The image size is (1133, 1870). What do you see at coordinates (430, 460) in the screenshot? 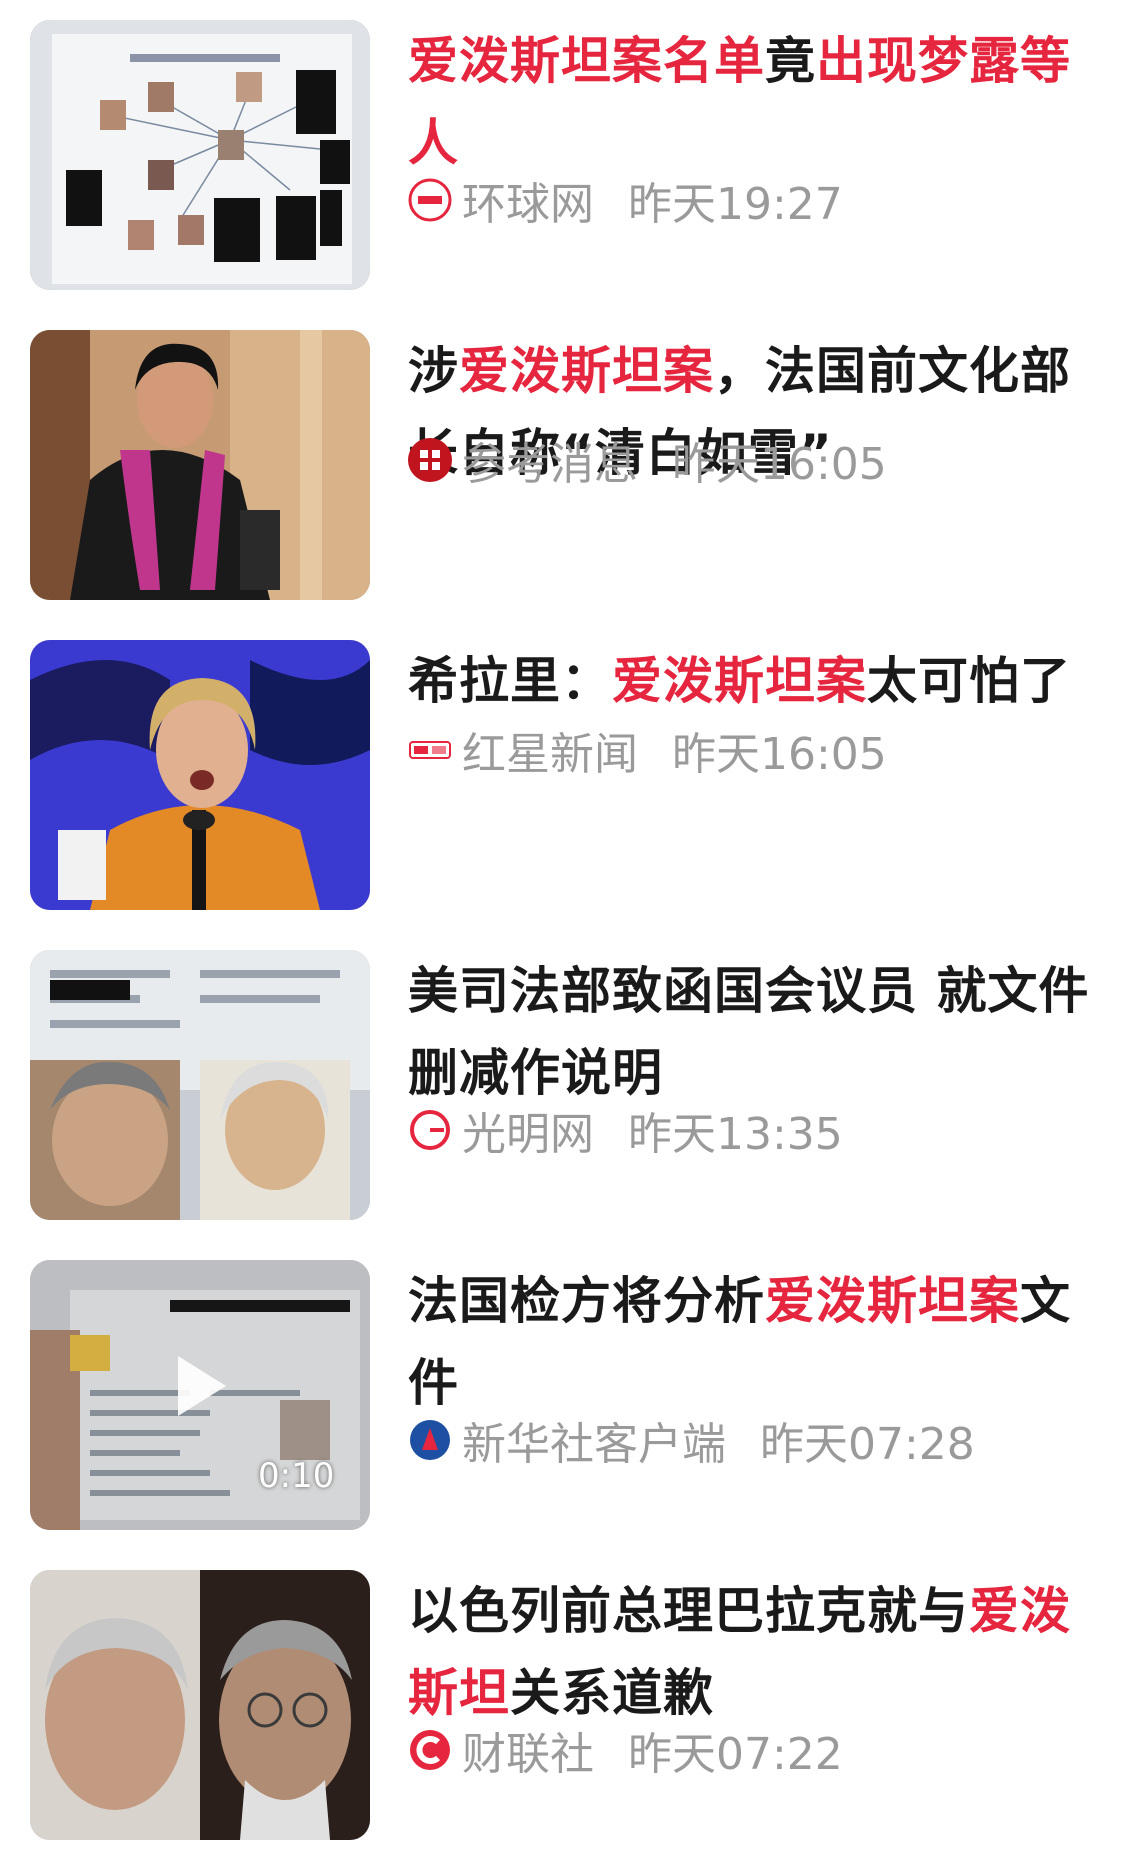
I see `cankao-logo-icon` at bounding box center [430, 460].